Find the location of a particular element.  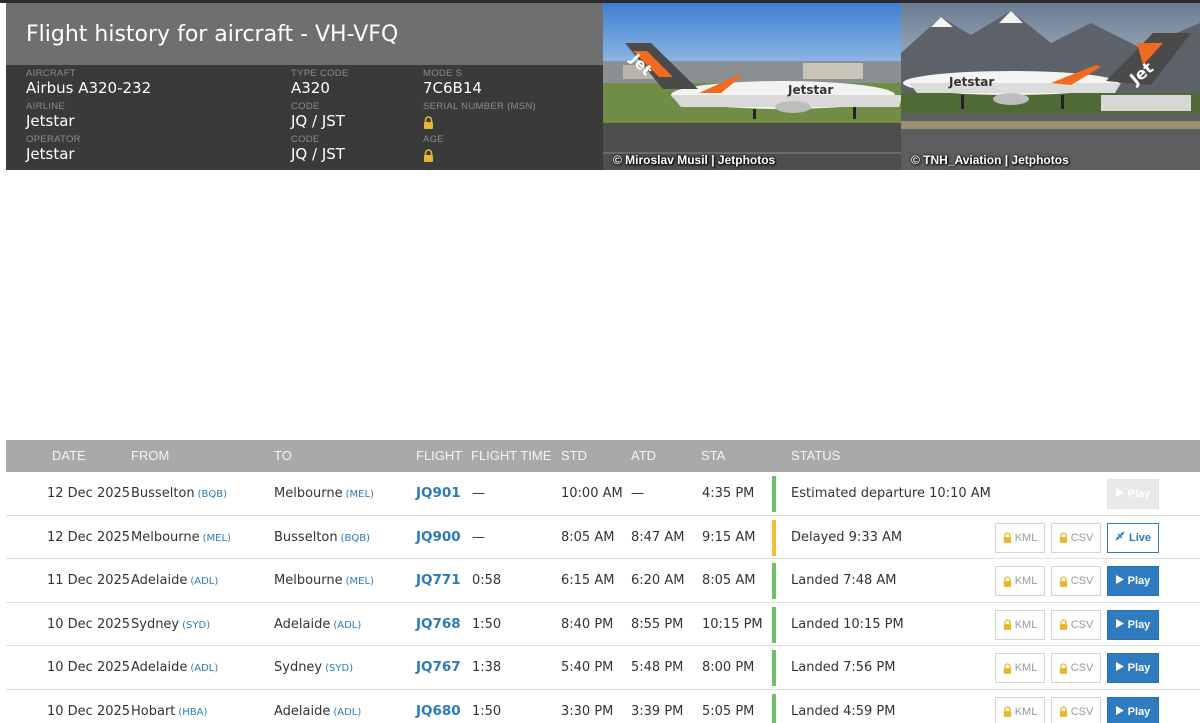

from-airport-code: (HBA) is located at coordinates (192, 712).